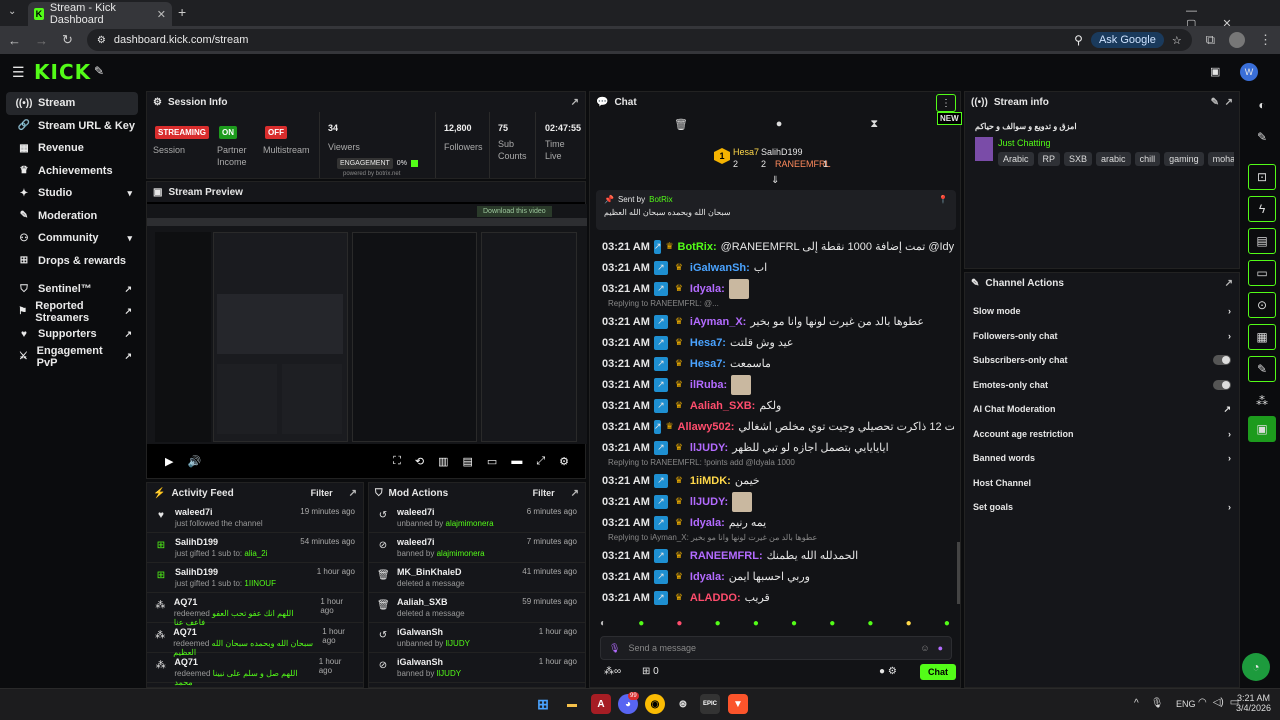  I want to click on chat-username: RANEEMFRL:, so click(726, 556).